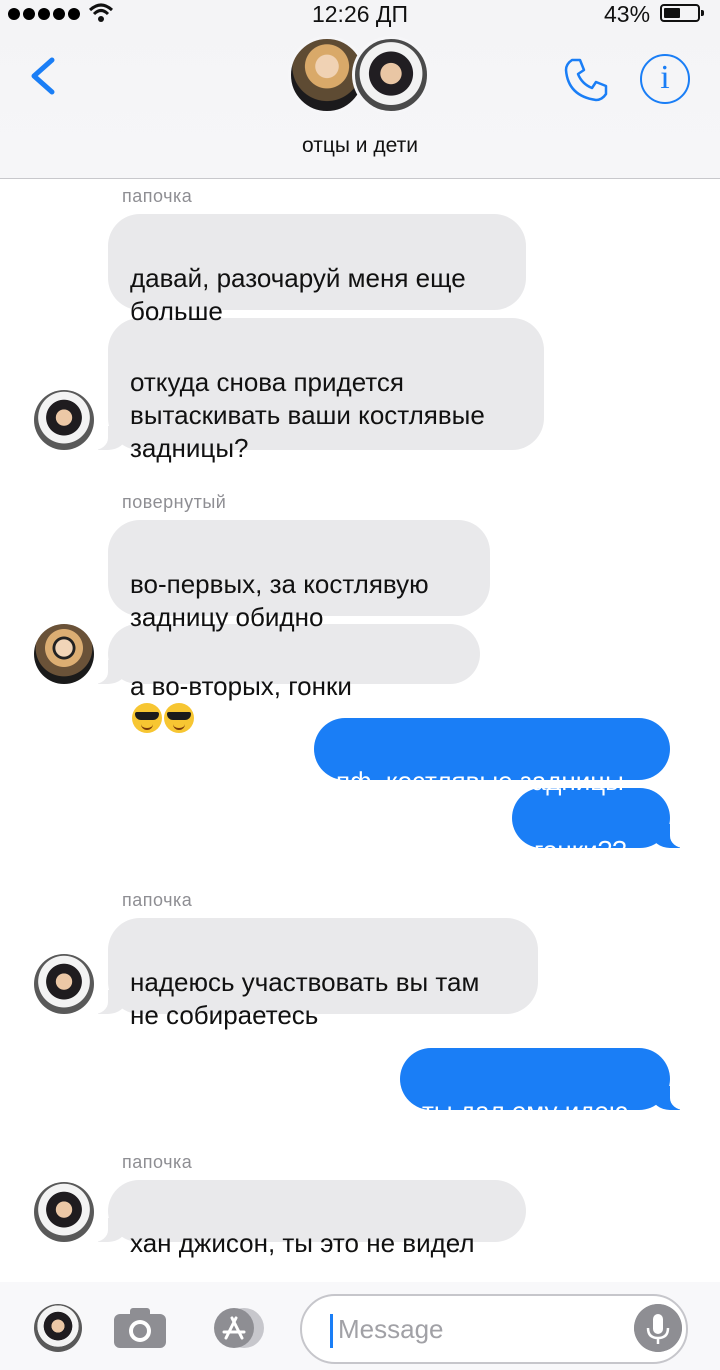  I want to click on outgoing-message: пф, костлявые задницы, so click(492, 757).